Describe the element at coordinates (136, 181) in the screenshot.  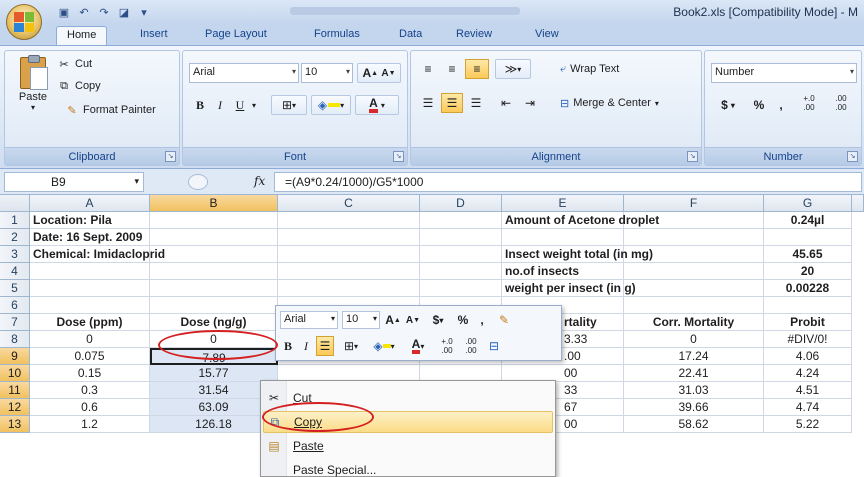
I see `name-box-dropdown-icon: ▾` at that location.